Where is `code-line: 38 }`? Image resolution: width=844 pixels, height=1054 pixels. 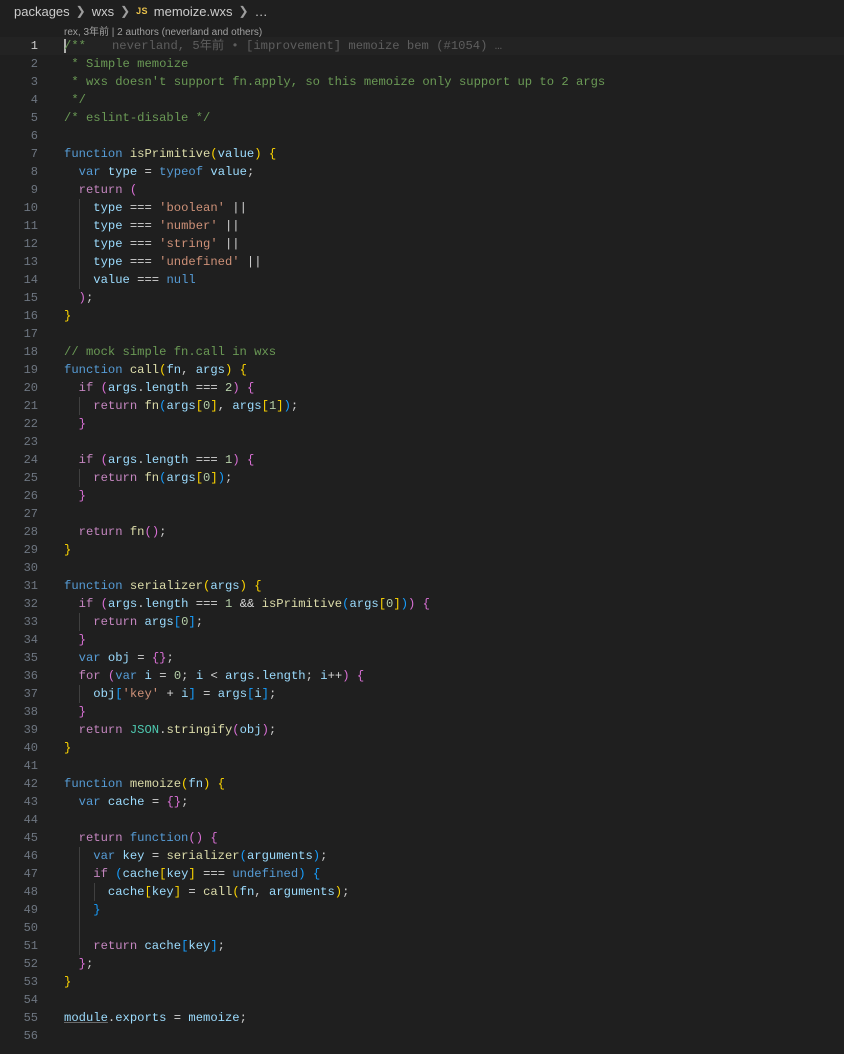 code-line: 38 } is located at coordinates (422, 712).